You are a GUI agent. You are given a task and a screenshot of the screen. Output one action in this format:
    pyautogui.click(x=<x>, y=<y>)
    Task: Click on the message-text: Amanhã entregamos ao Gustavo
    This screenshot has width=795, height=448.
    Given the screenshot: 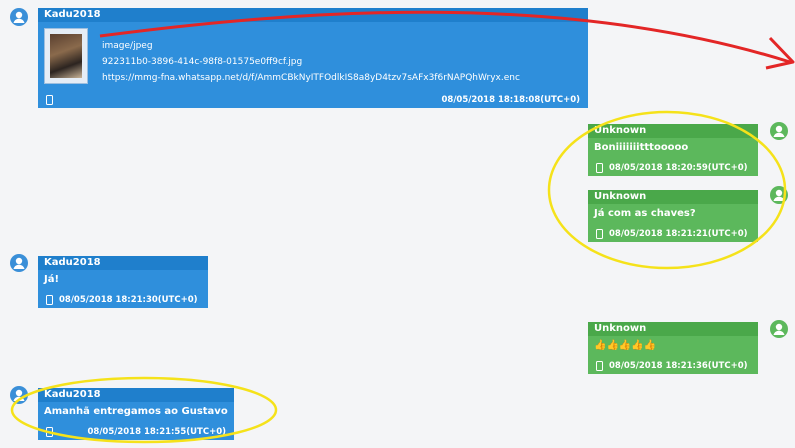 What is the action you would take?
    pyautogui.click(x=136, y=411)
    